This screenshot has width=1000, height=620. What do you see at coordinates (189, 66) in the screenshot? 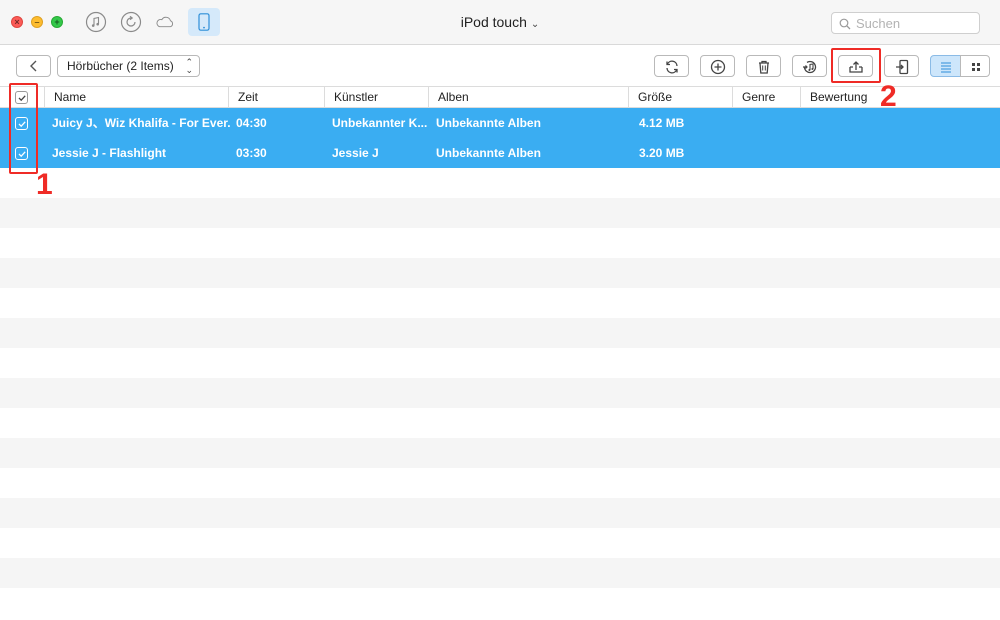
I see `updown-chevron-icon: ⌃ ⌄` at bounding box center [189, 66].